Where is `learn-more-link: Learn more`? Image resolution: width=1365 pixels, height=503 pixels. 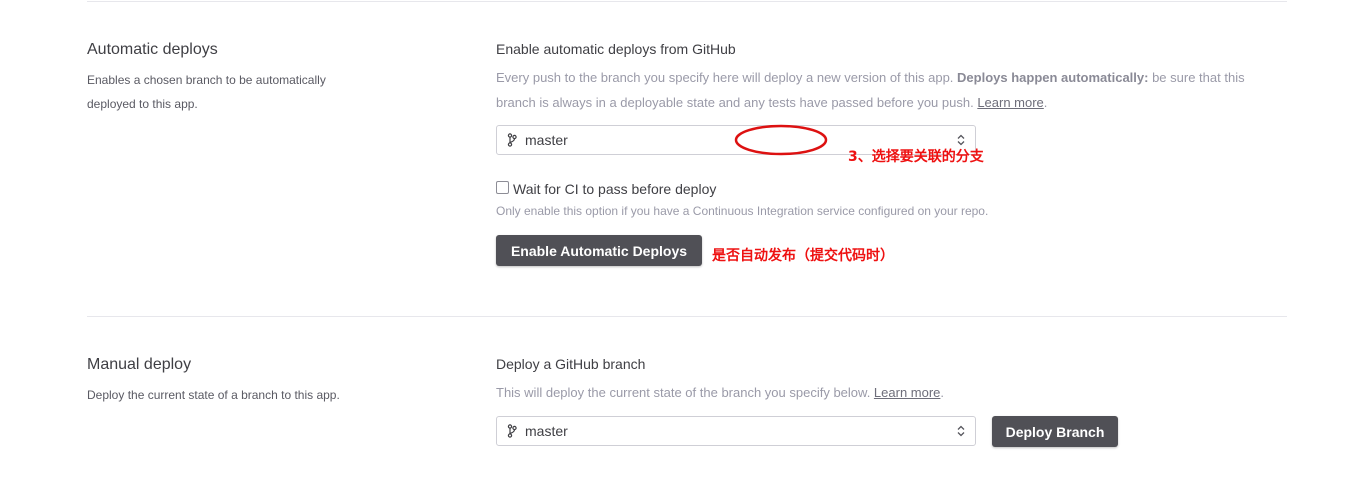 learn-more-link: Learn more is located at coordinates (1010, 102).